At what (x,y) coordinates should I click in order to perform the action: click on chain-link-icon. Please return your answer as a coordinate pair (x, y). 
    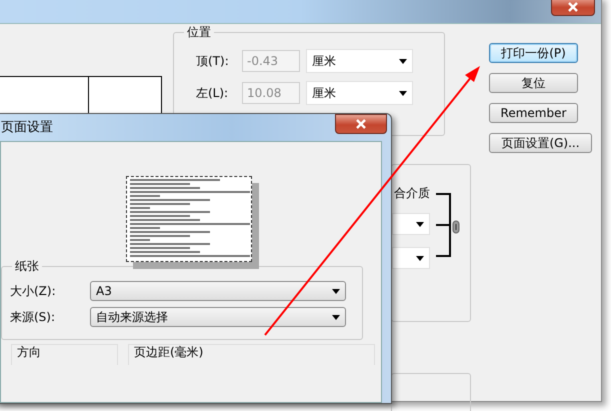
    Looking at the image, I should click on (456, 227).